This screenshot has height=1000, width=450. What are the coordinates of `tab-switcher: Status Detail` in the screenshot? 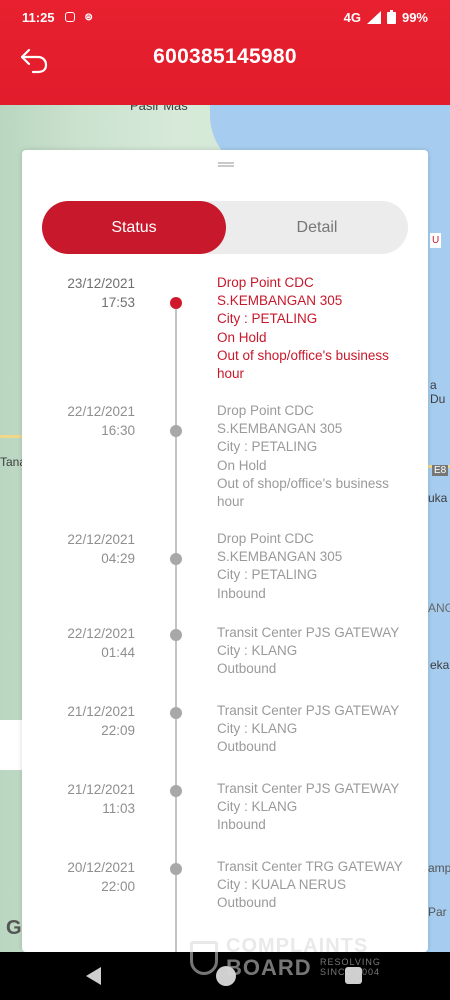 It's located at (225, 227).